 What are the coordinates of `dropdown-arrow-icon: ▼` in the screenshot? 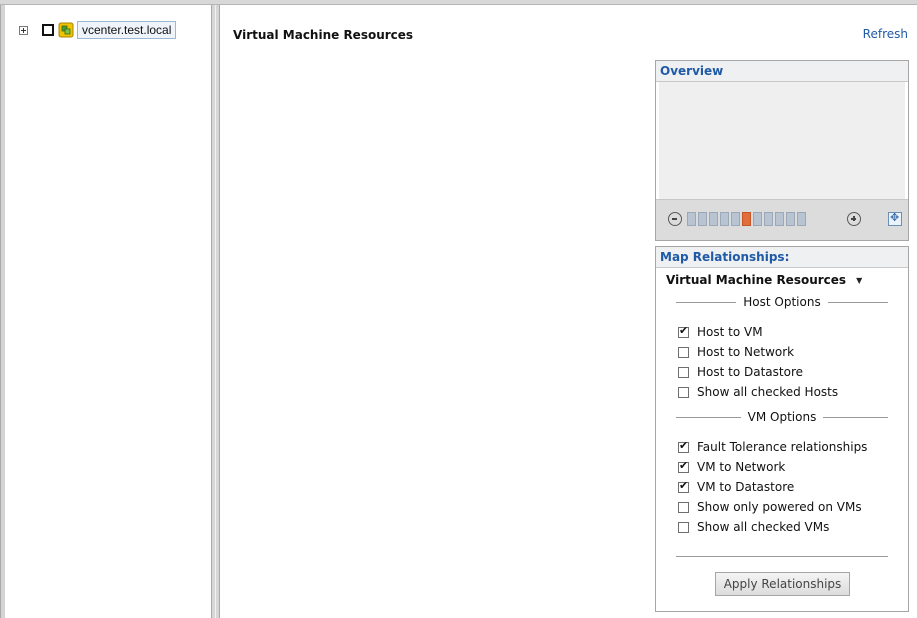 It's located at (859, 280).